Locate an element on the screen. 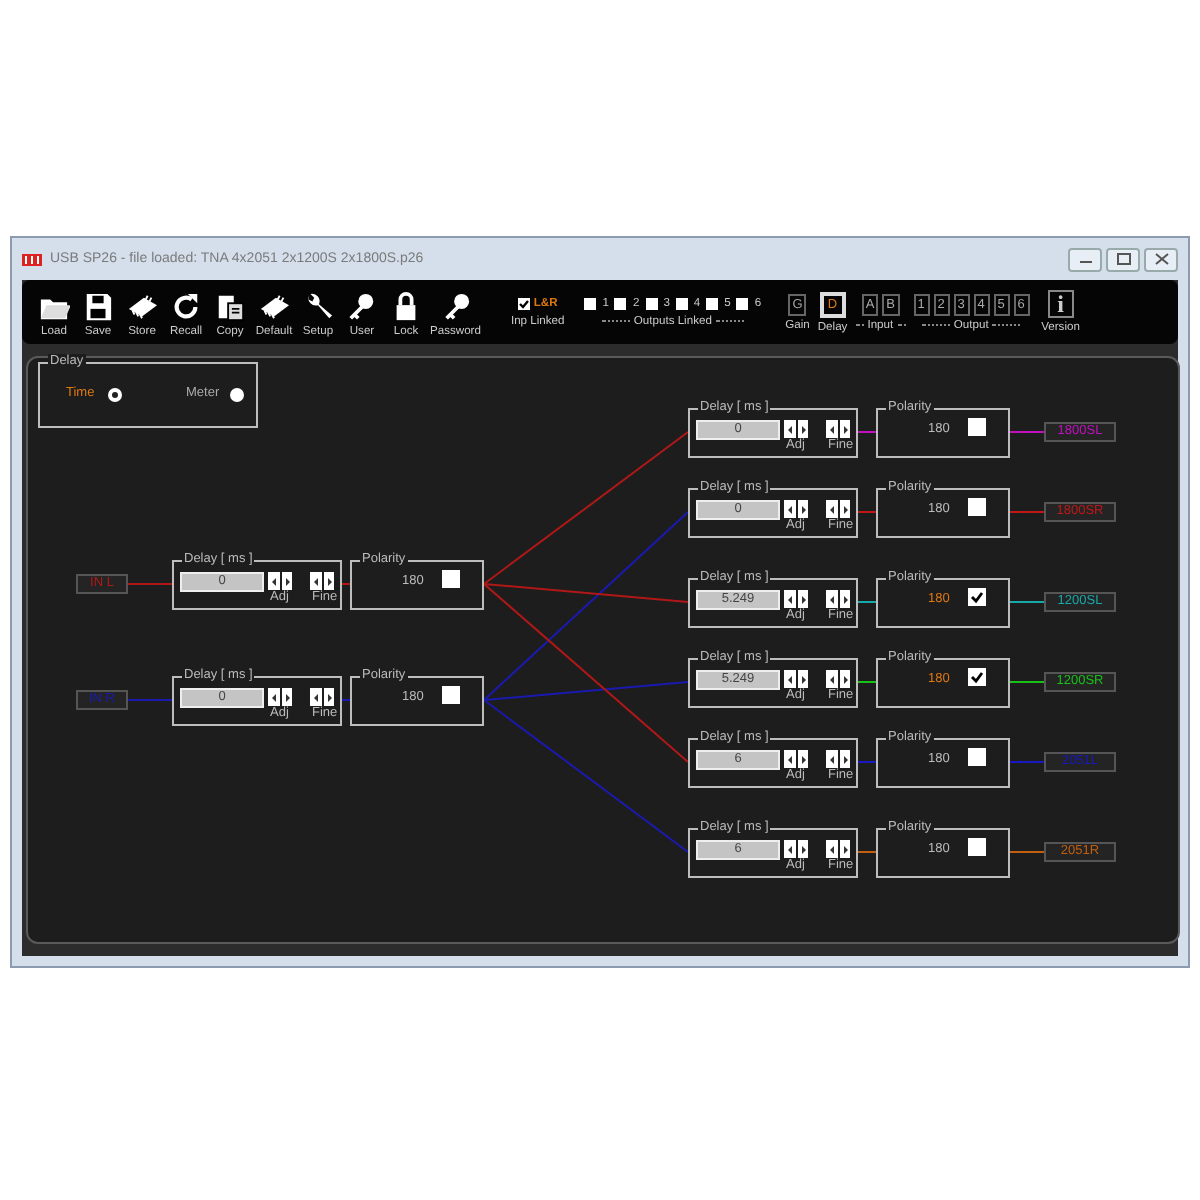 This screenshot has height=1200, width=1200. key-icon is located at coordinates (362, 307).